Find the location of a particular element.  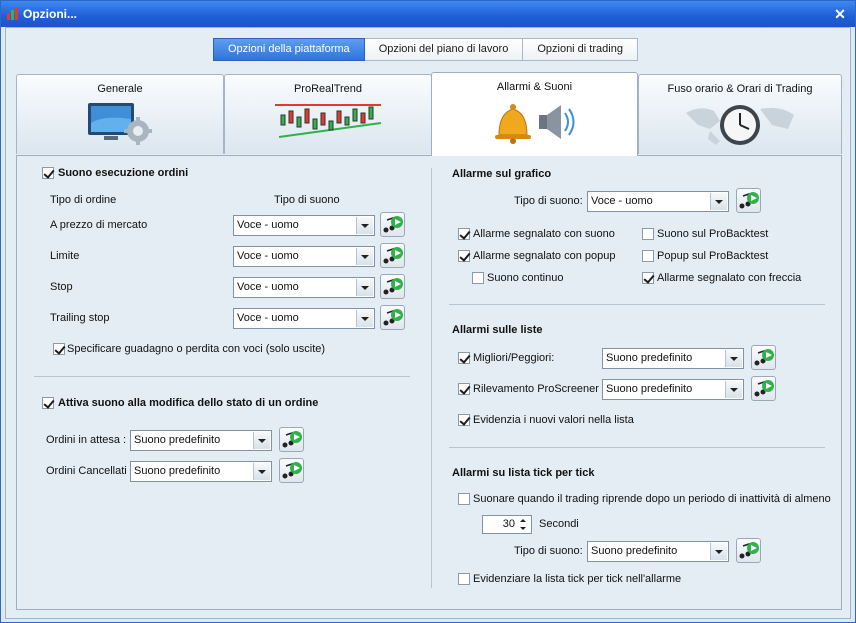

alarm-popup-checkbox is located at coordinates (464, 256).